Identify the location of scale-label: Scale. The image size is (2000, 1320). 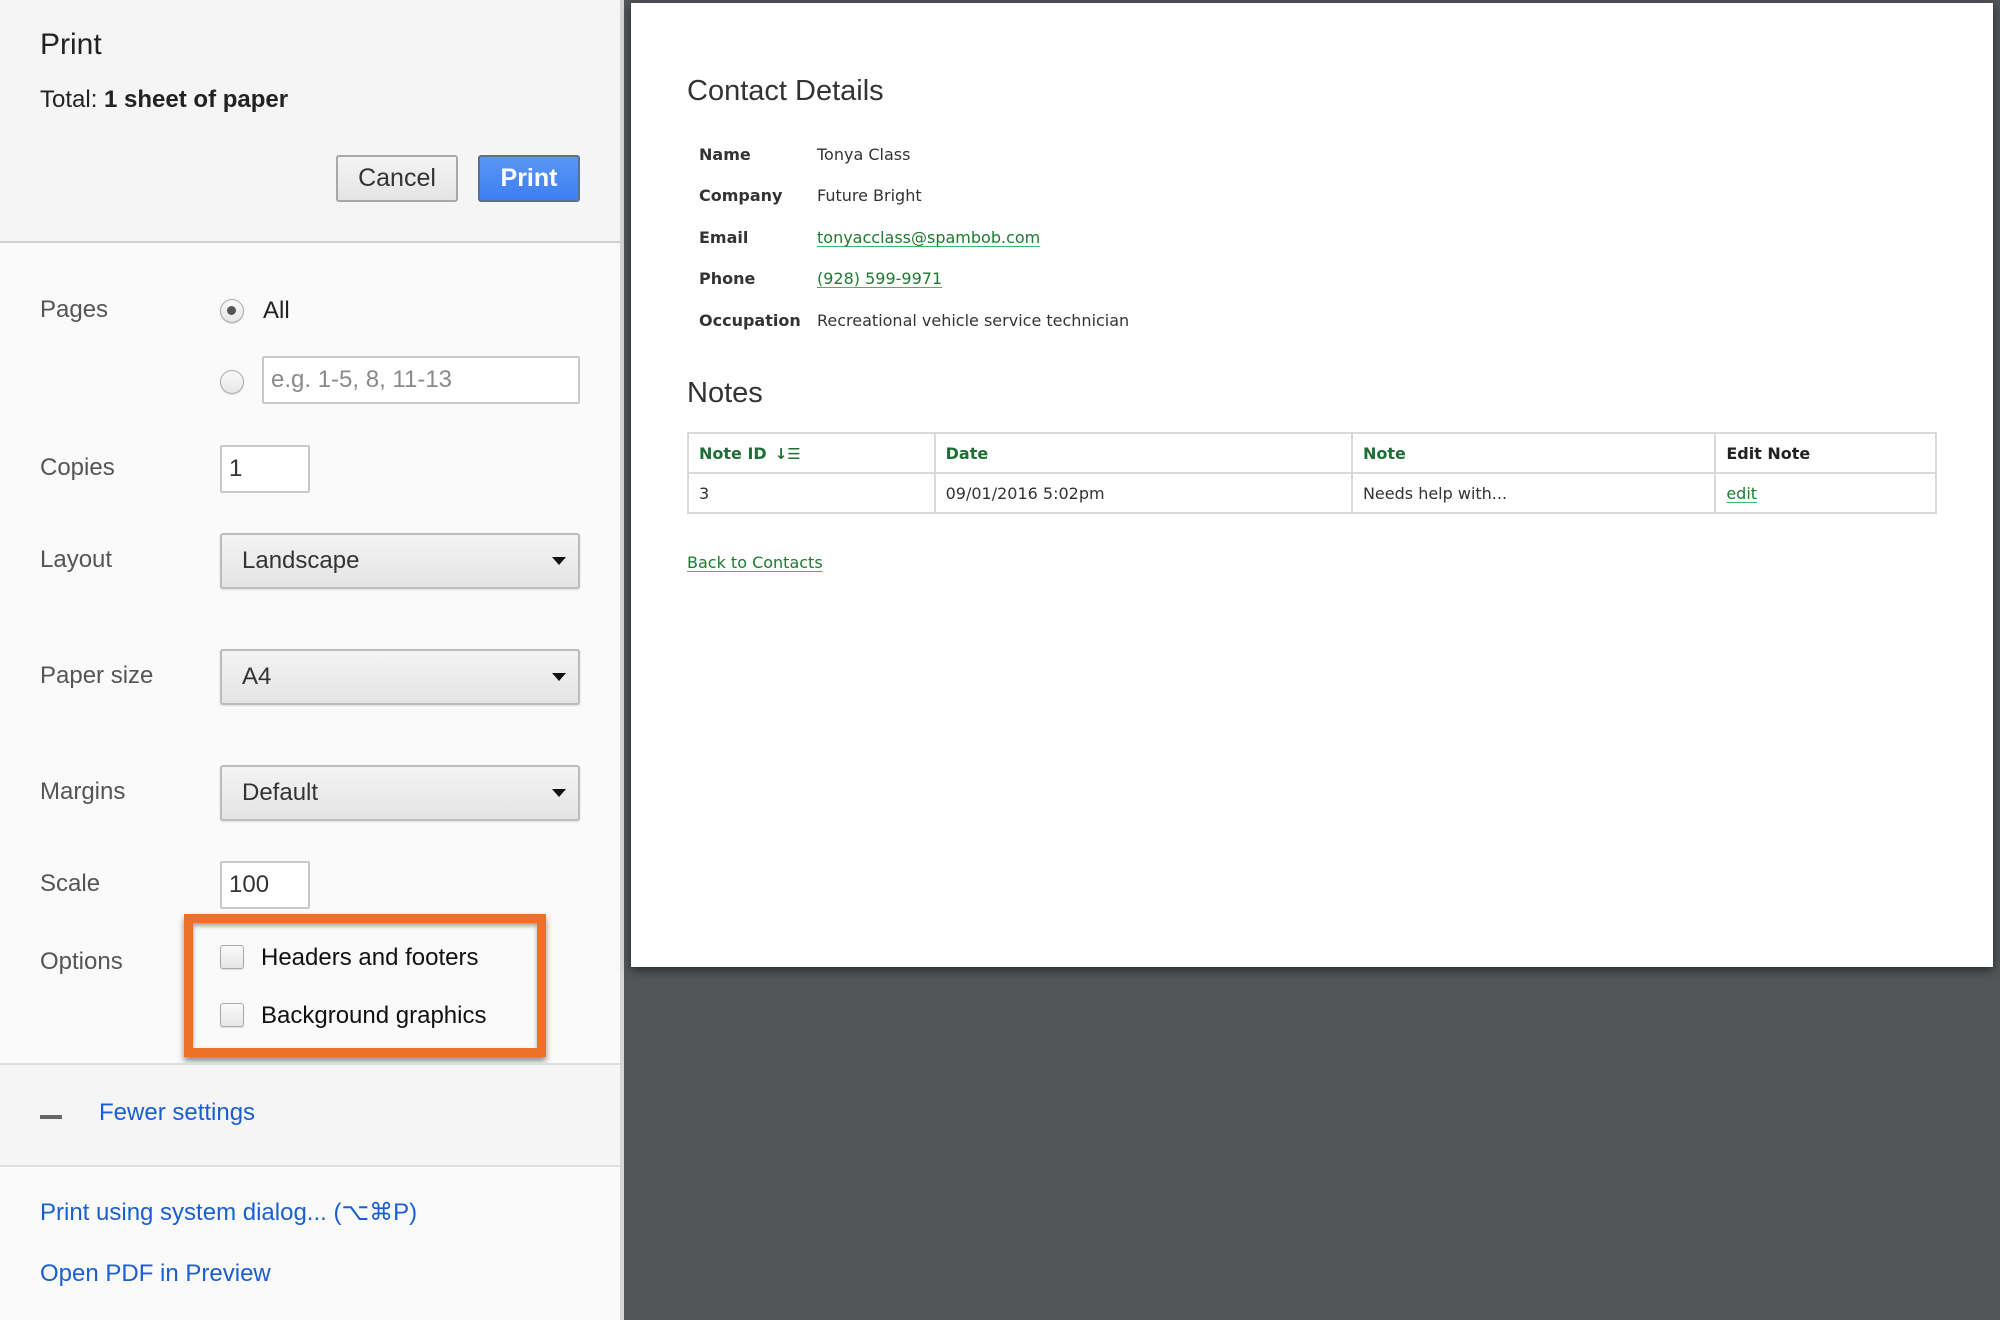
(70, 883).